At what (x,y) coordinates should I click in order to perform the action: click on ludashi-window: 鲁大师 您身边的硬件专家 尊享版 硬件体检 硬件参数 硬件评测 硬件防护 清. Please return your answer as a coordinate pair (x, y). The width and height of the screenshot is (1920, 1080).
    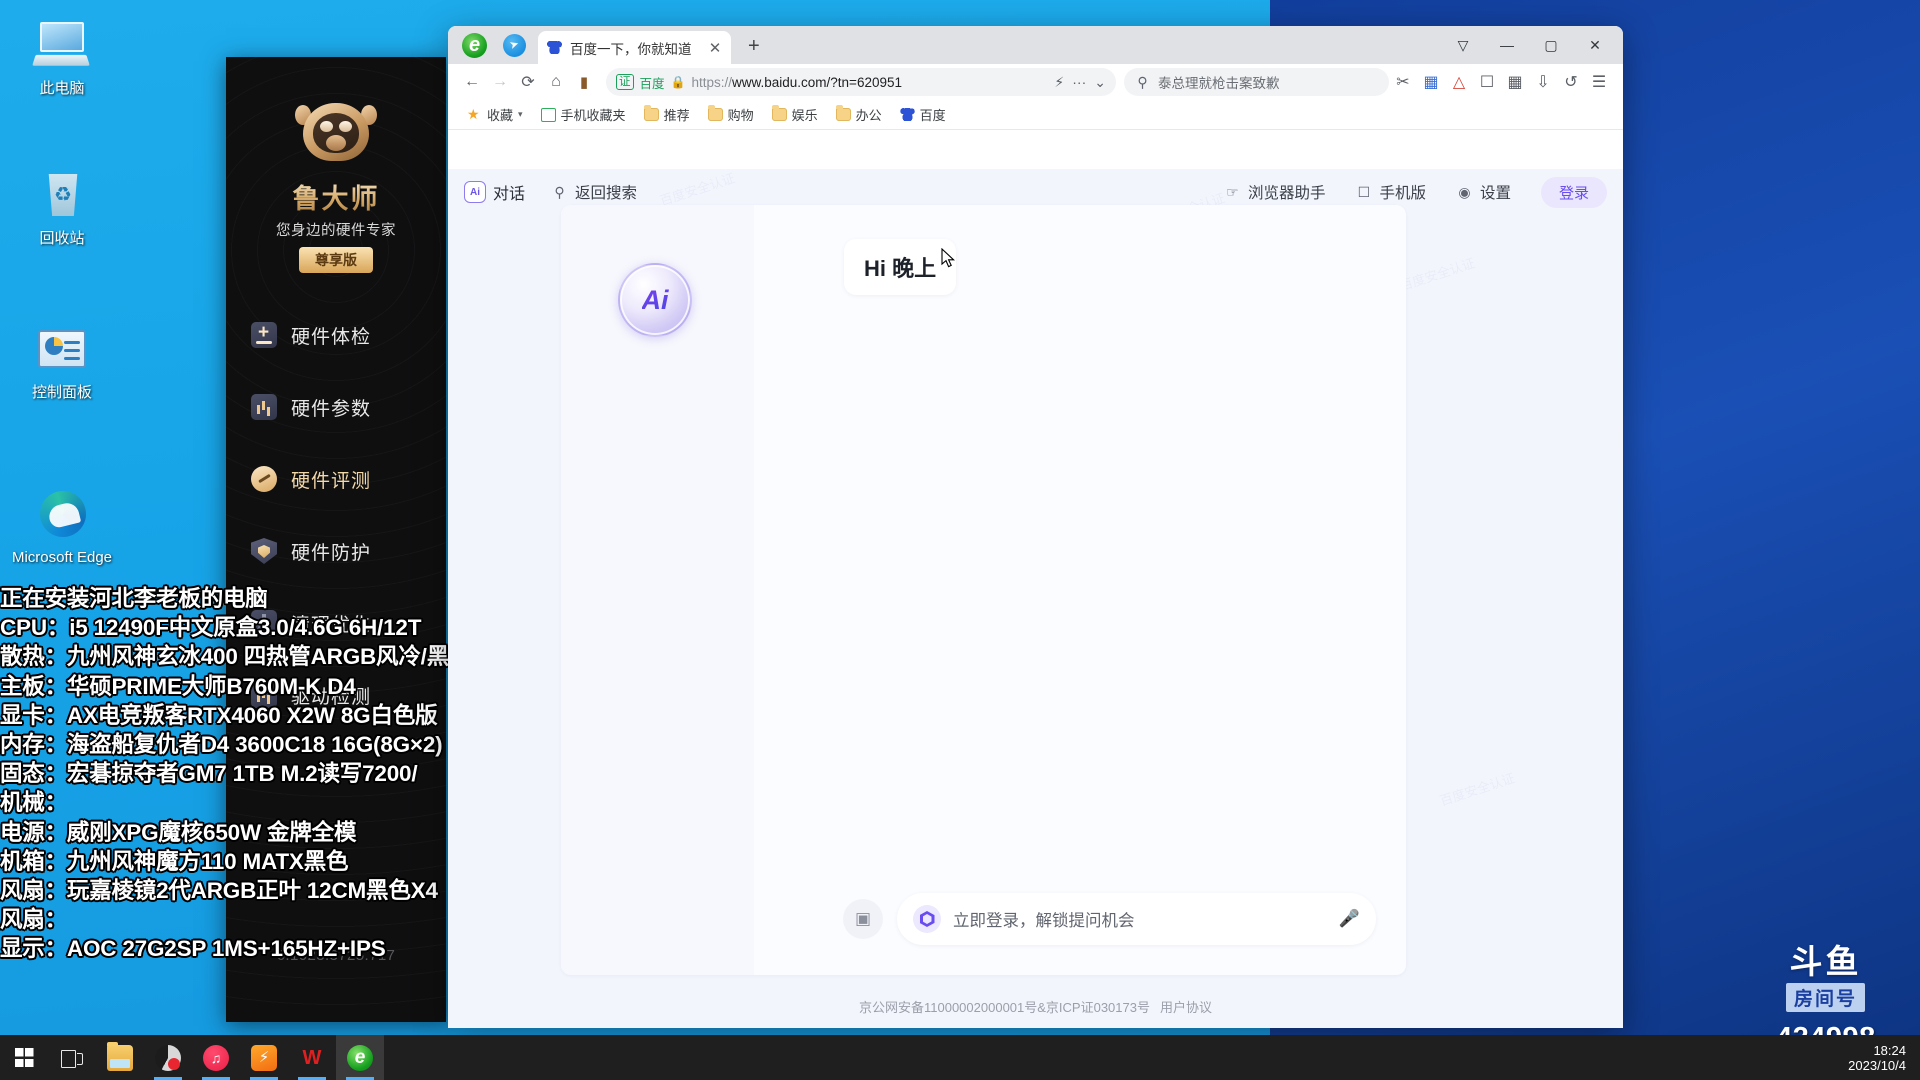
    Looking at the image, I should click on (336, 539).